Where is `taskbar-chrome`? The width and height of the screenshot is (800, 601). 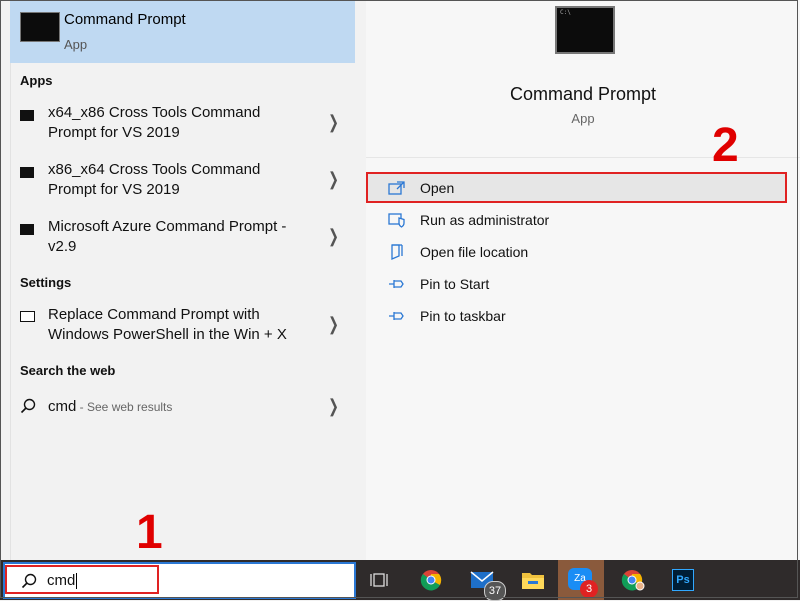 taskbar-chrome is located at coordinates (431, 580).